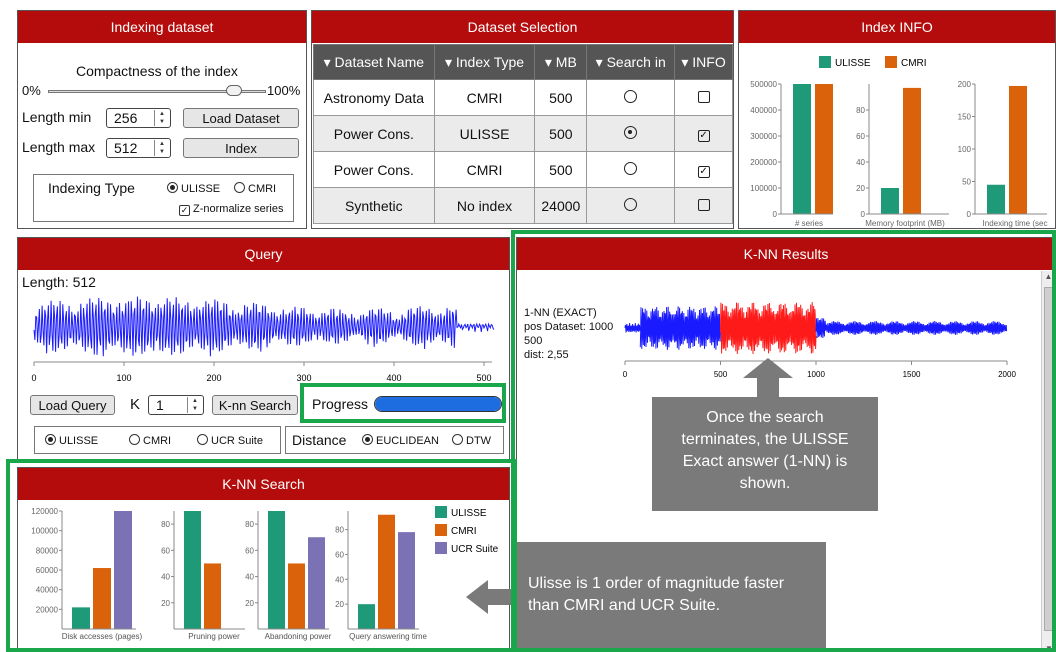  What do you see at coordinates (123, 378) in the screenshot?
I see `x-tick-label: 100` at bounding box center [123, 378].